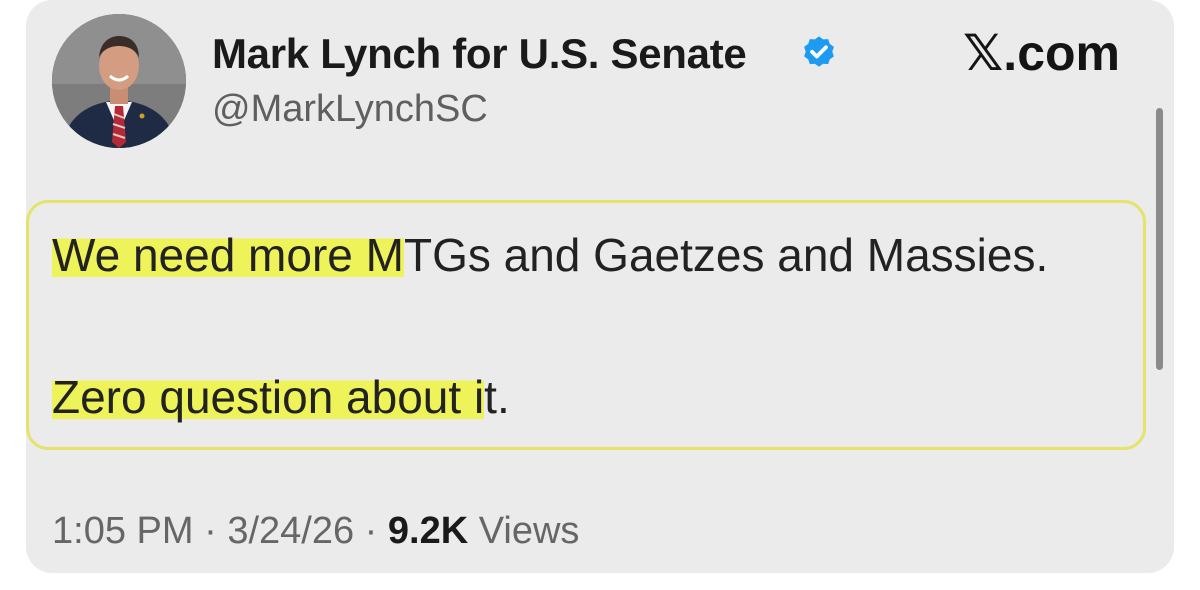 The image size is (1200, 590). What do you see at coordinates (290, 531) in the screenshot?
I see `tweet-date: 3/24/26` at bounding box center [290, 531].